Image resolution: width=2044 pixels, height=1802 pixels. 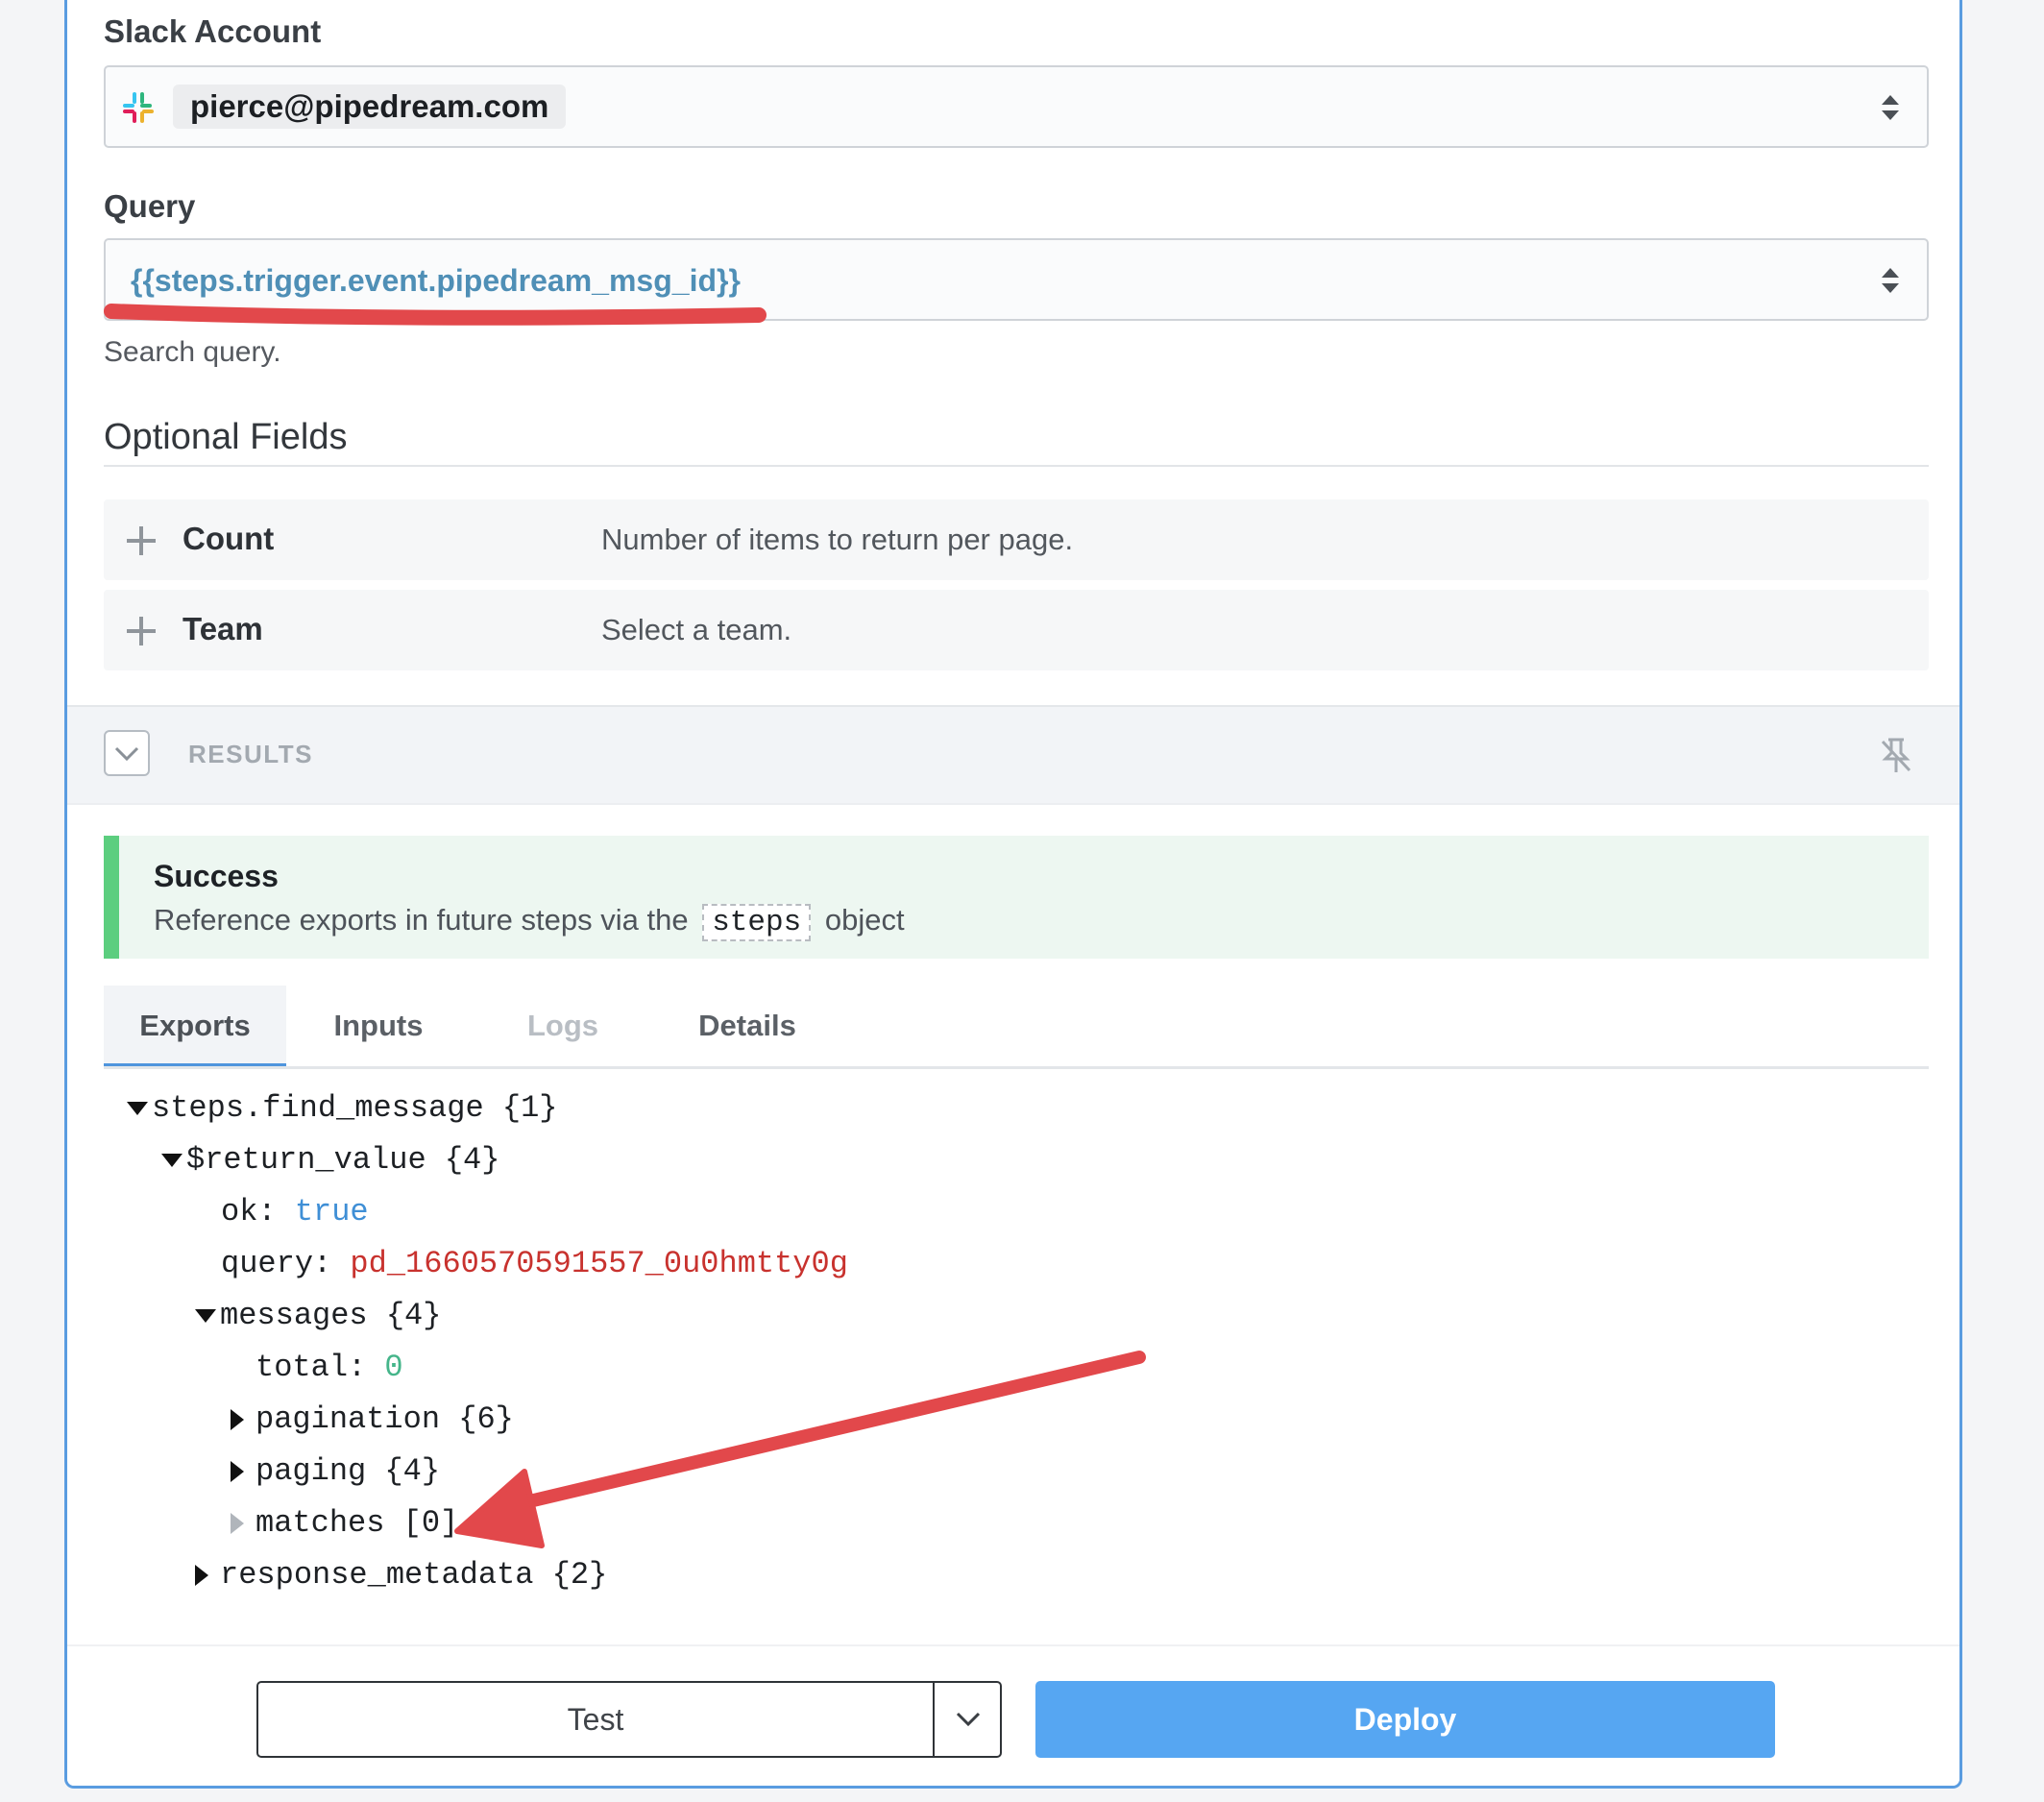 What do you see at coordinates (195, 1026) in the screenshot?
I see `tab-exports: Exports` at bounding box center [195, 1026].